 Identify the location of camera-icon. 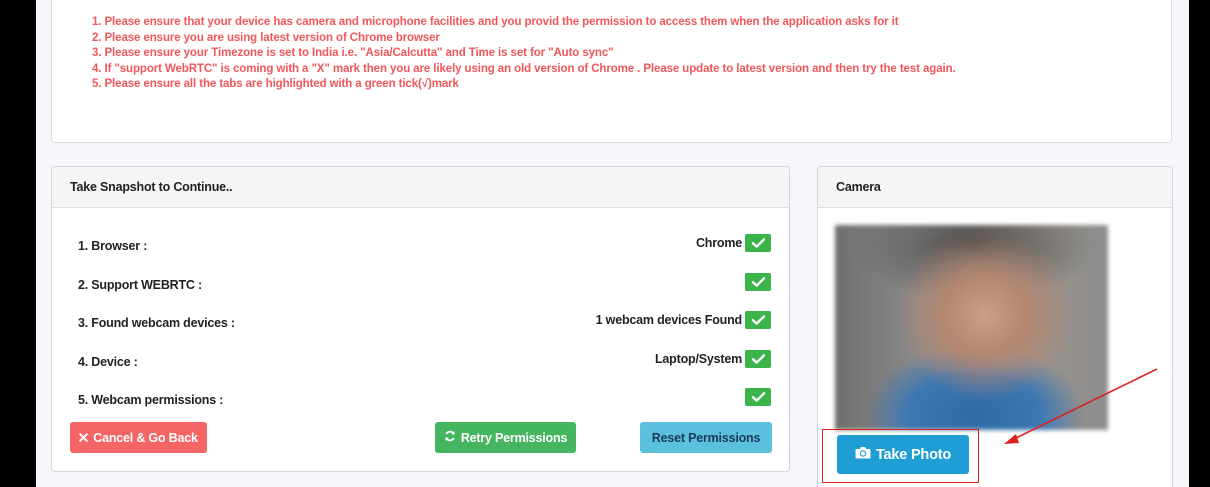
(863, 454).